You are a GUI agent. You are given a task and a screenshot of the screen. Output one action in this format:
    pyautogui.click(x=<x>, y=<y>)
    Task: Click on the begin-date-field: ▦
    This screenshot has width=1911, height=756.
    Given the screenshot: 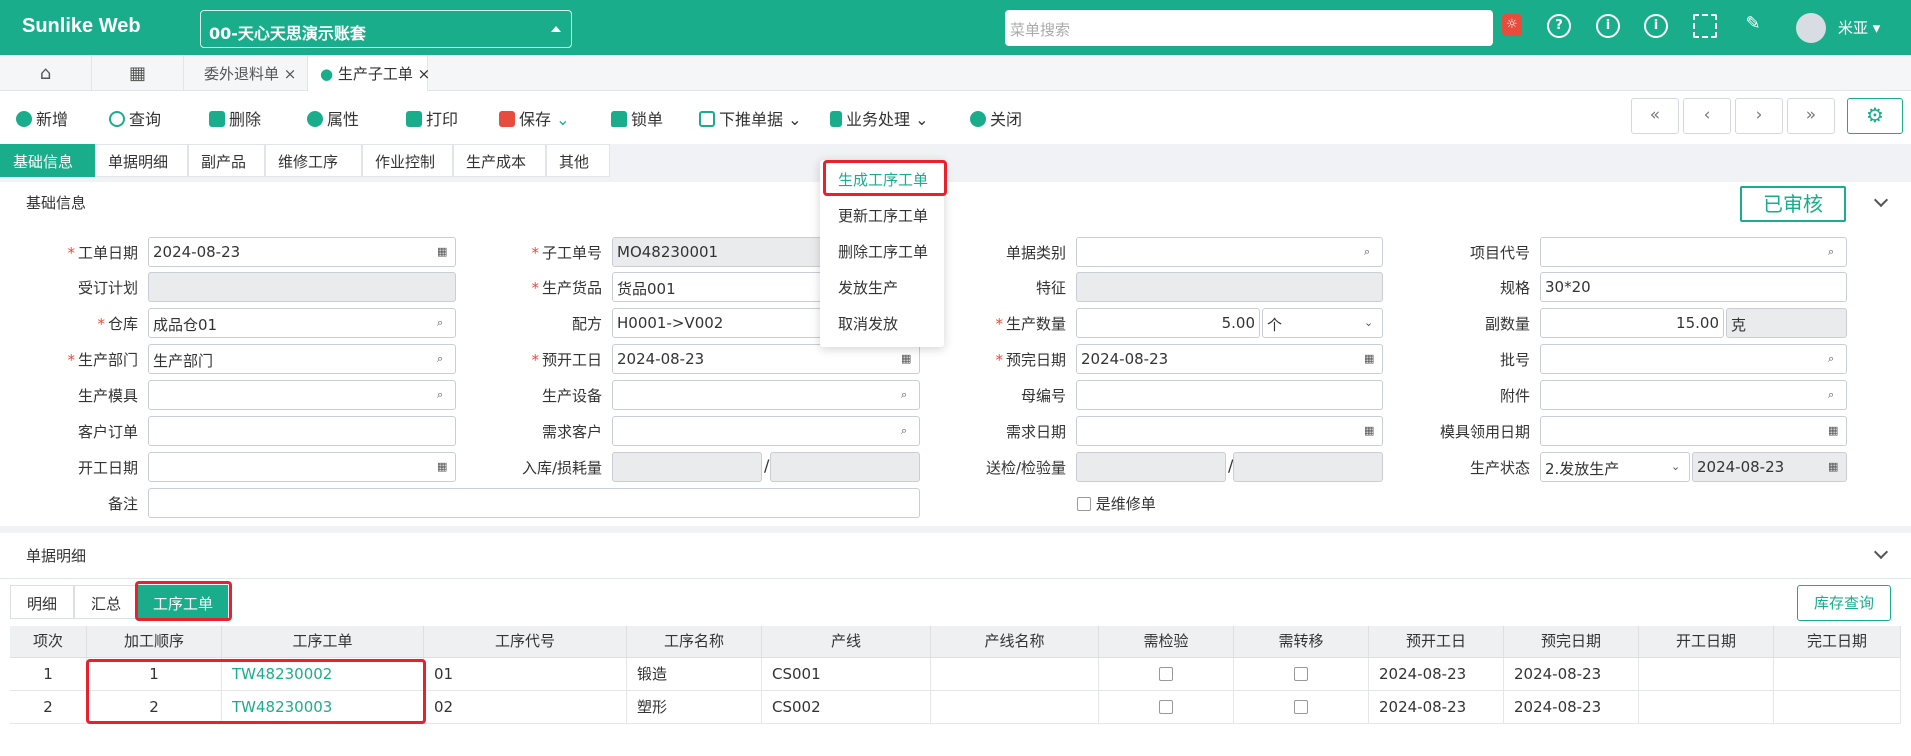 What is the action you would take?
    pyautogui.click(x=302, y=467)
    